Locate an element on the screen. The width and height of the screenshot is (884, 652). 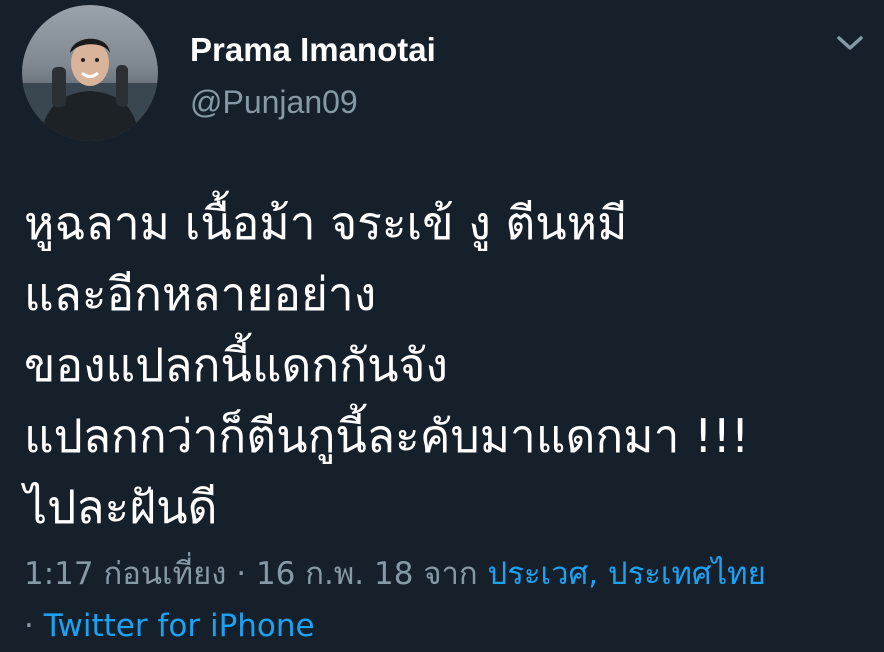
chevron-down-icon is located at coordinates (850, 43).